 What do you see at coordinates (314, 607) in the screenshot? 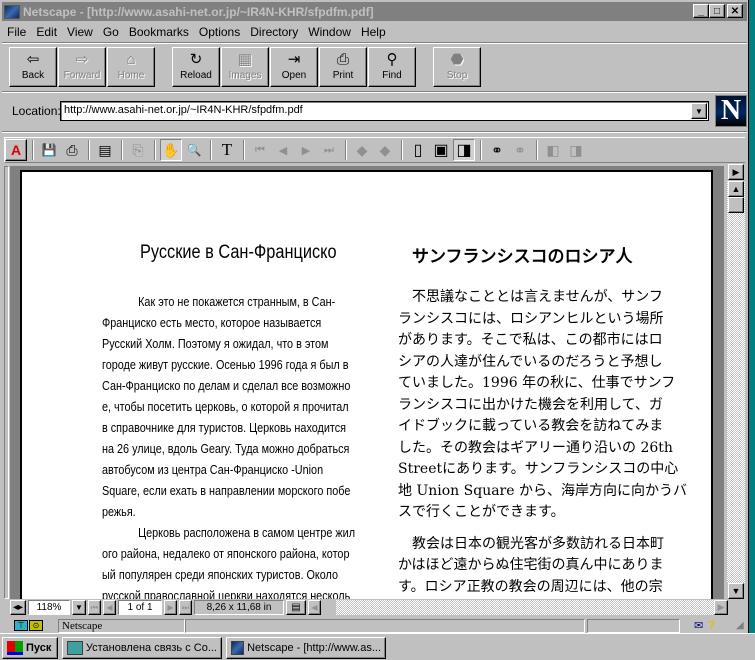
I see `scroll-left-button: ◀` at bounding box center [314, 607].